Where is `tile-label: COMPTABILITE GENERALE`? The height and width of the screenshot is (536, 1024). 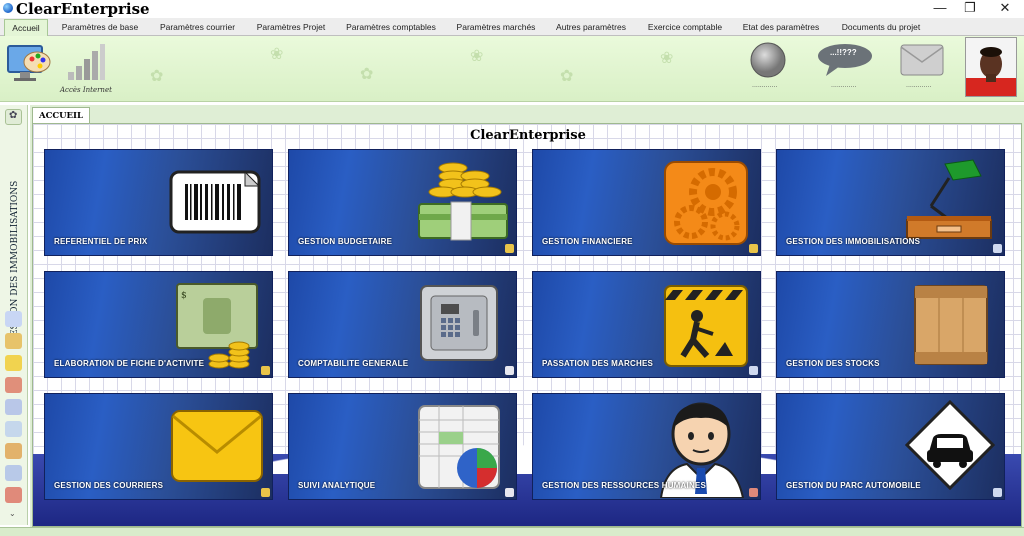
tile-label: COMPTABILITE GENERALE is located at coordinates (353, 363).